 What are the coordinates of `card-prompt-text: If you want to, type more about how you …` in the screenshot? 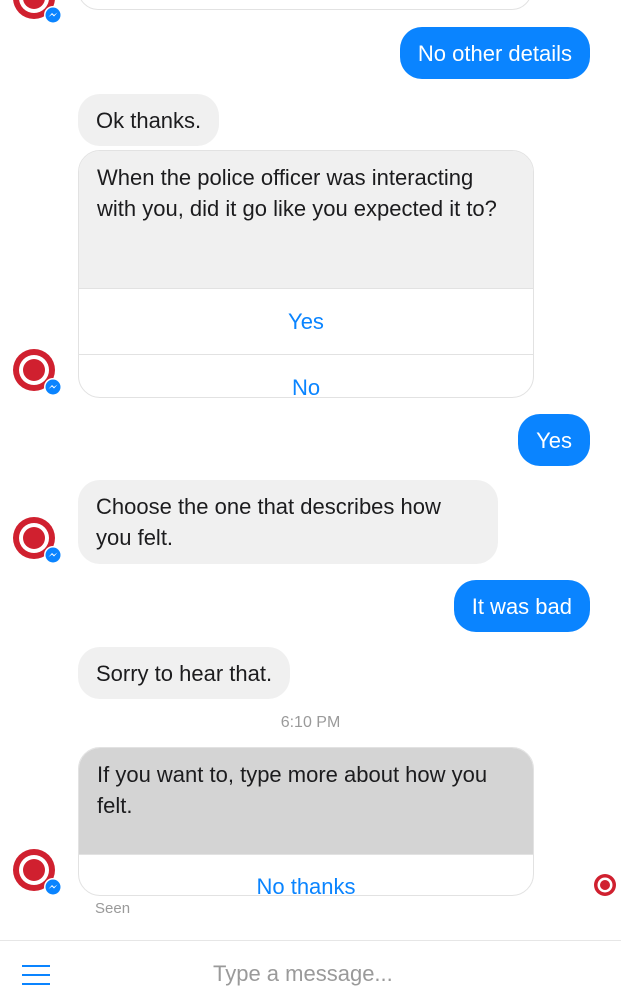 It's located at (306, 801).